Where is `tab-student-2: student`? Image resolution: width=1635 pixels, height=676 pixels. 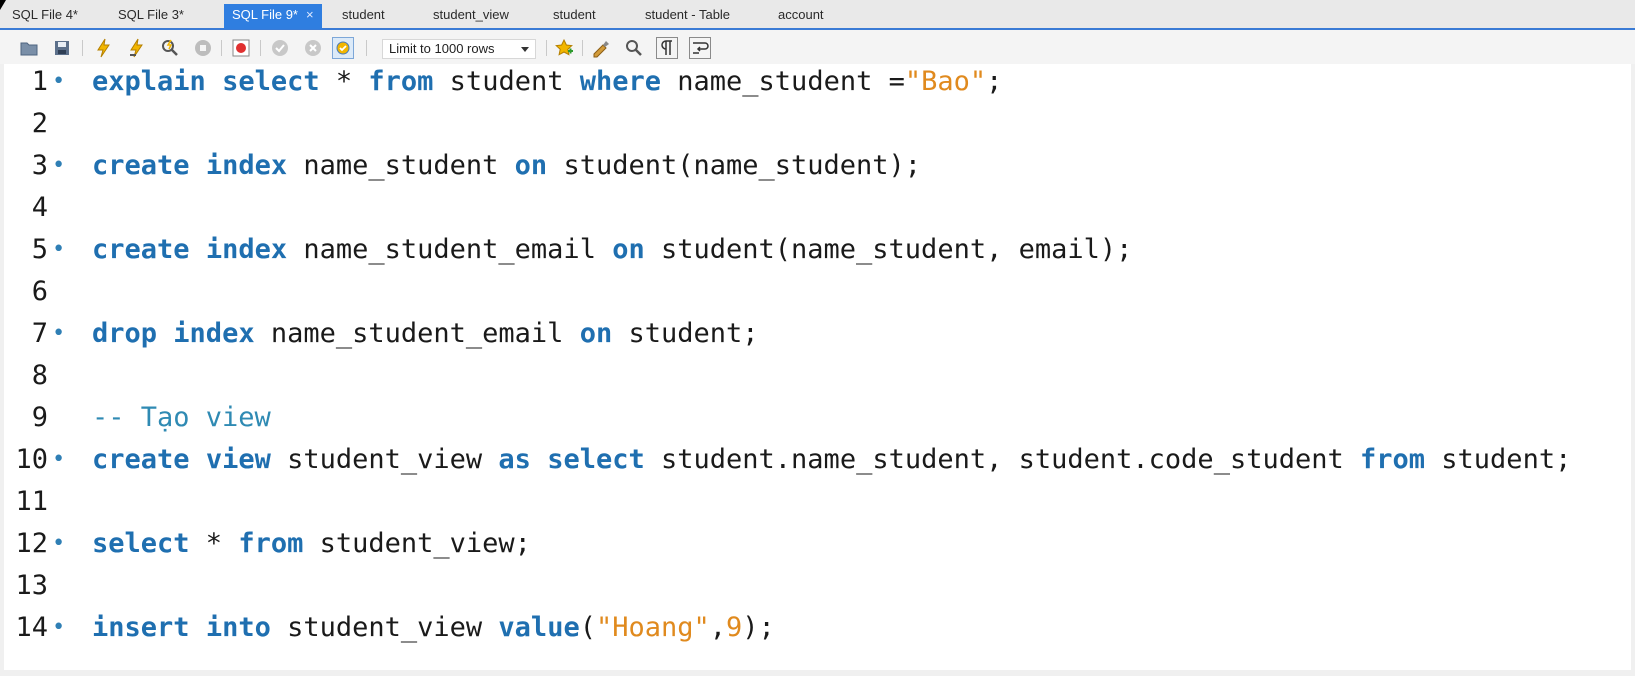
tab-student-2: student is located at coordinates (574, 15).